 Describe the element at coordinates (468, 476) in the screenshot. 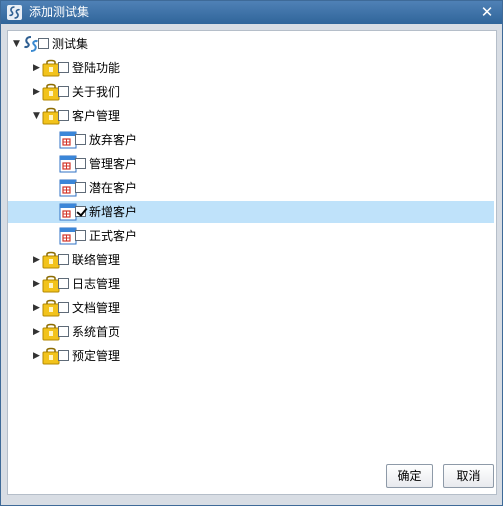

I see `cancel-button: 取消` at that location.